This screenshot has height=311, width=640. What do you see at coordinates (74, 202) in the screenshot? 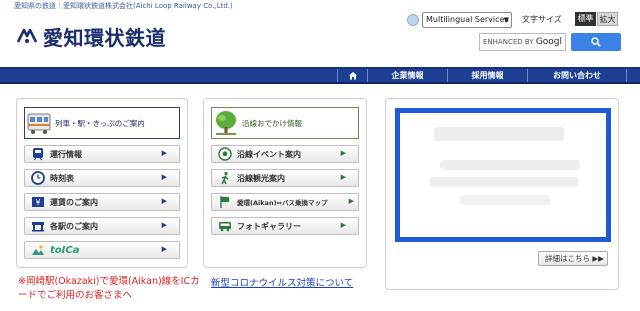
I see `fare-guide-label: 運賃のご案内` at bounding box center [74, 202].